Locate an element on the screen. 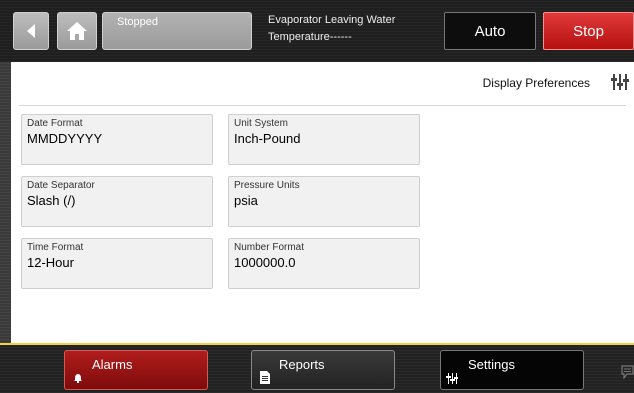  back-button is located at coordinates (31, 31).